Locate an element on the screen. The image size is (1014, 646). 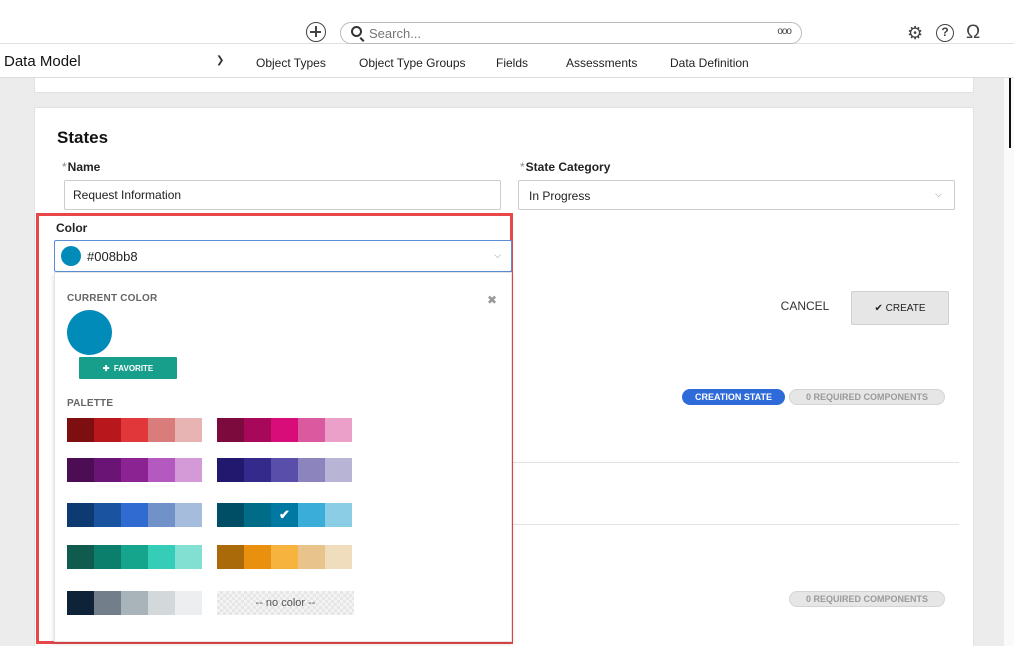
name-field is located at coordinates (282, 195).